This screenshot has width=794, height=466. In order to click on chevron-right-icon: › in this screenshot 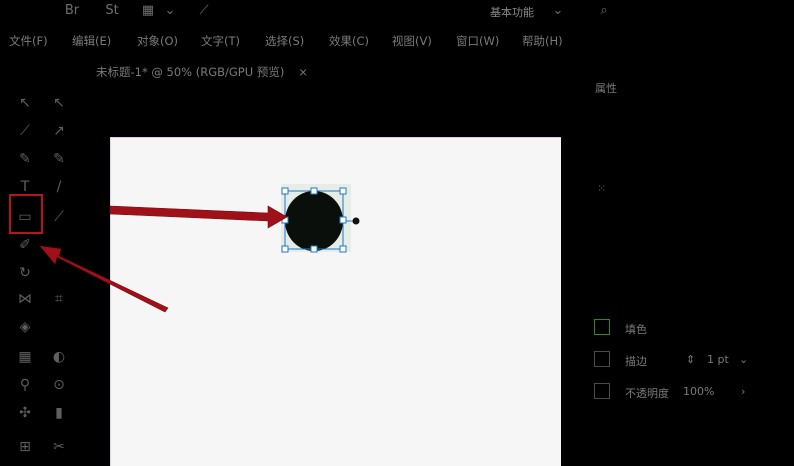, I will do `click(743, 391)`.